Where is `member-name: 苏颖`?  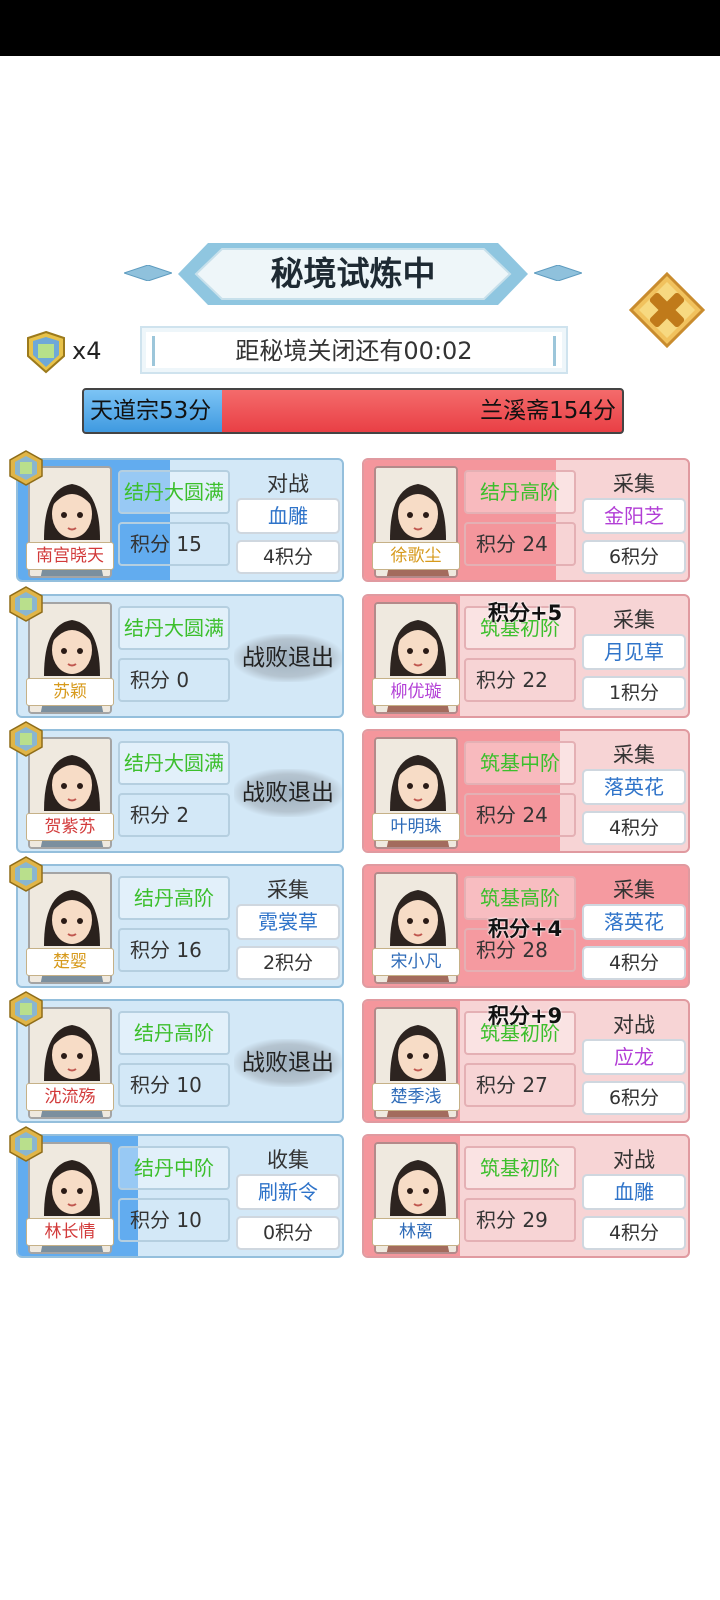 member-name: 苏颖 is located at coordinates (70, 692).